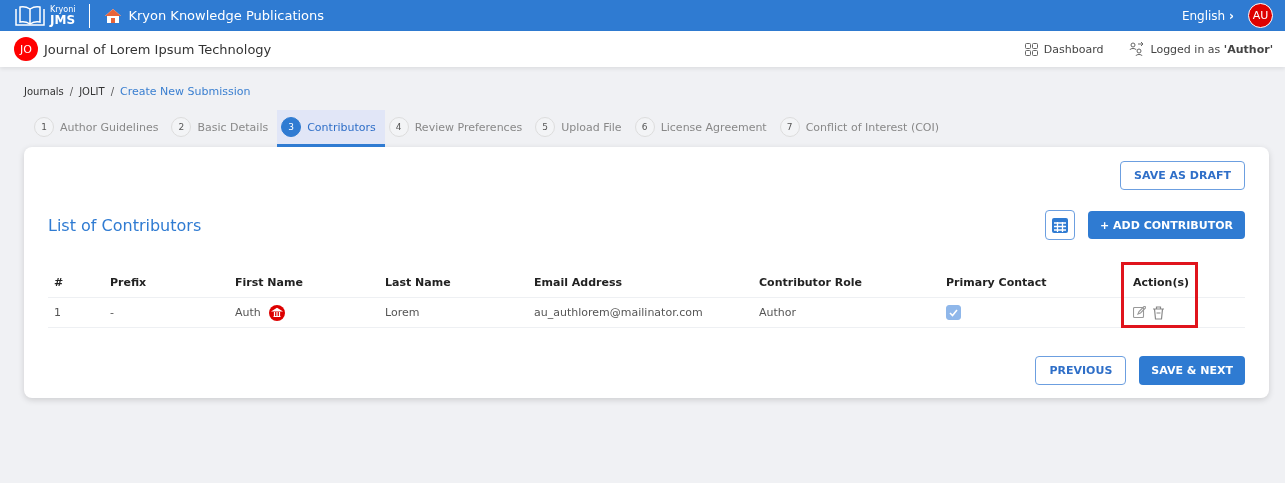 The height and width of the screenshot is (483, 1285). Describe the element at coordinates (226, 15) in the screenshot. I see `publisher-name: Kryon Knowledge Publications` at that location.